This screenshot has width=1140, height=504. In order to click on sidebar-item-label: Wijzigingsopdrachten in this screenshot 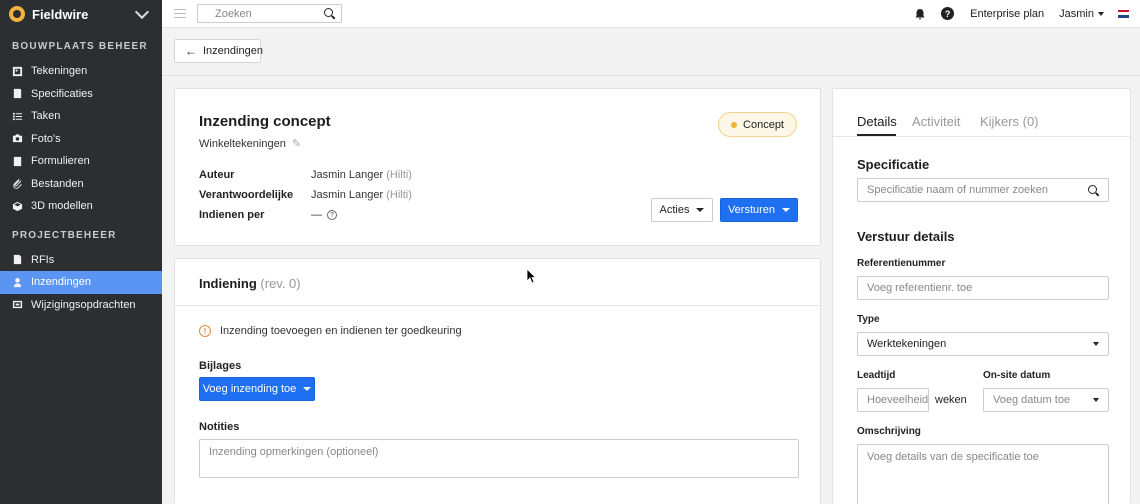, I will do `click(83, 304)`.